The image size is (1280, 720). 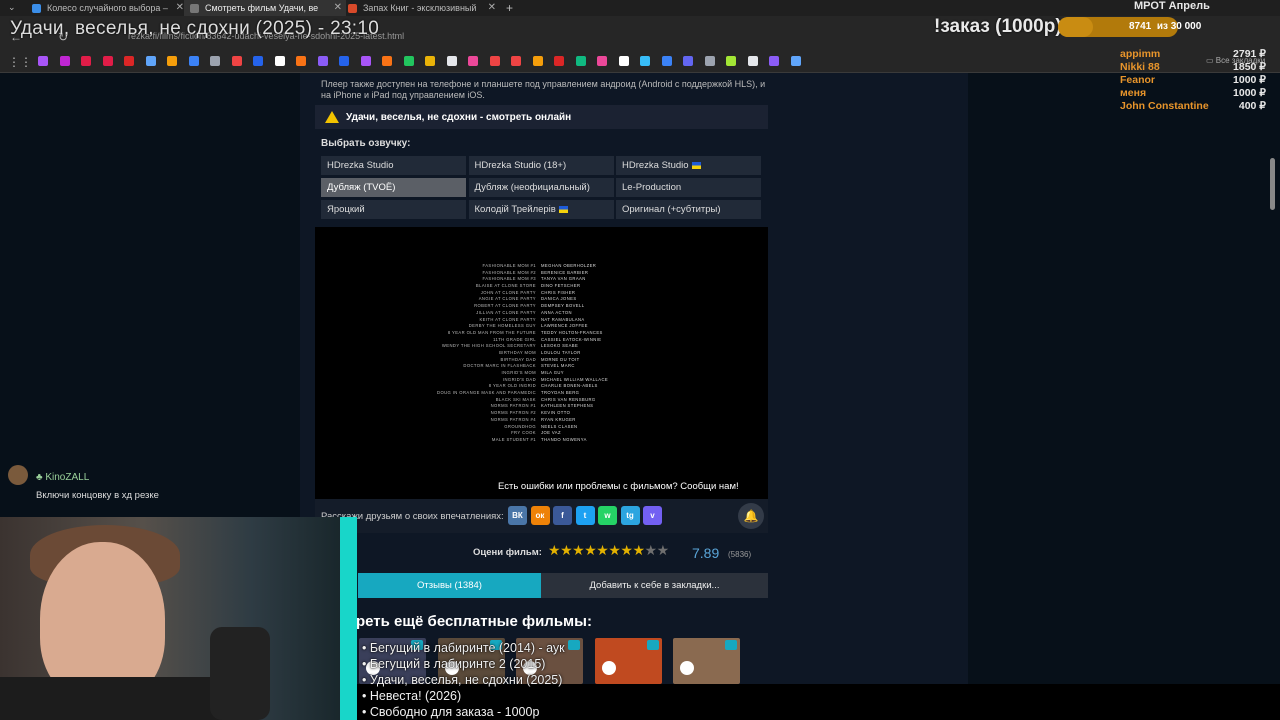 I want to click on rating-stars: ★★★★★★★★★★, so click(x=608, y=550).